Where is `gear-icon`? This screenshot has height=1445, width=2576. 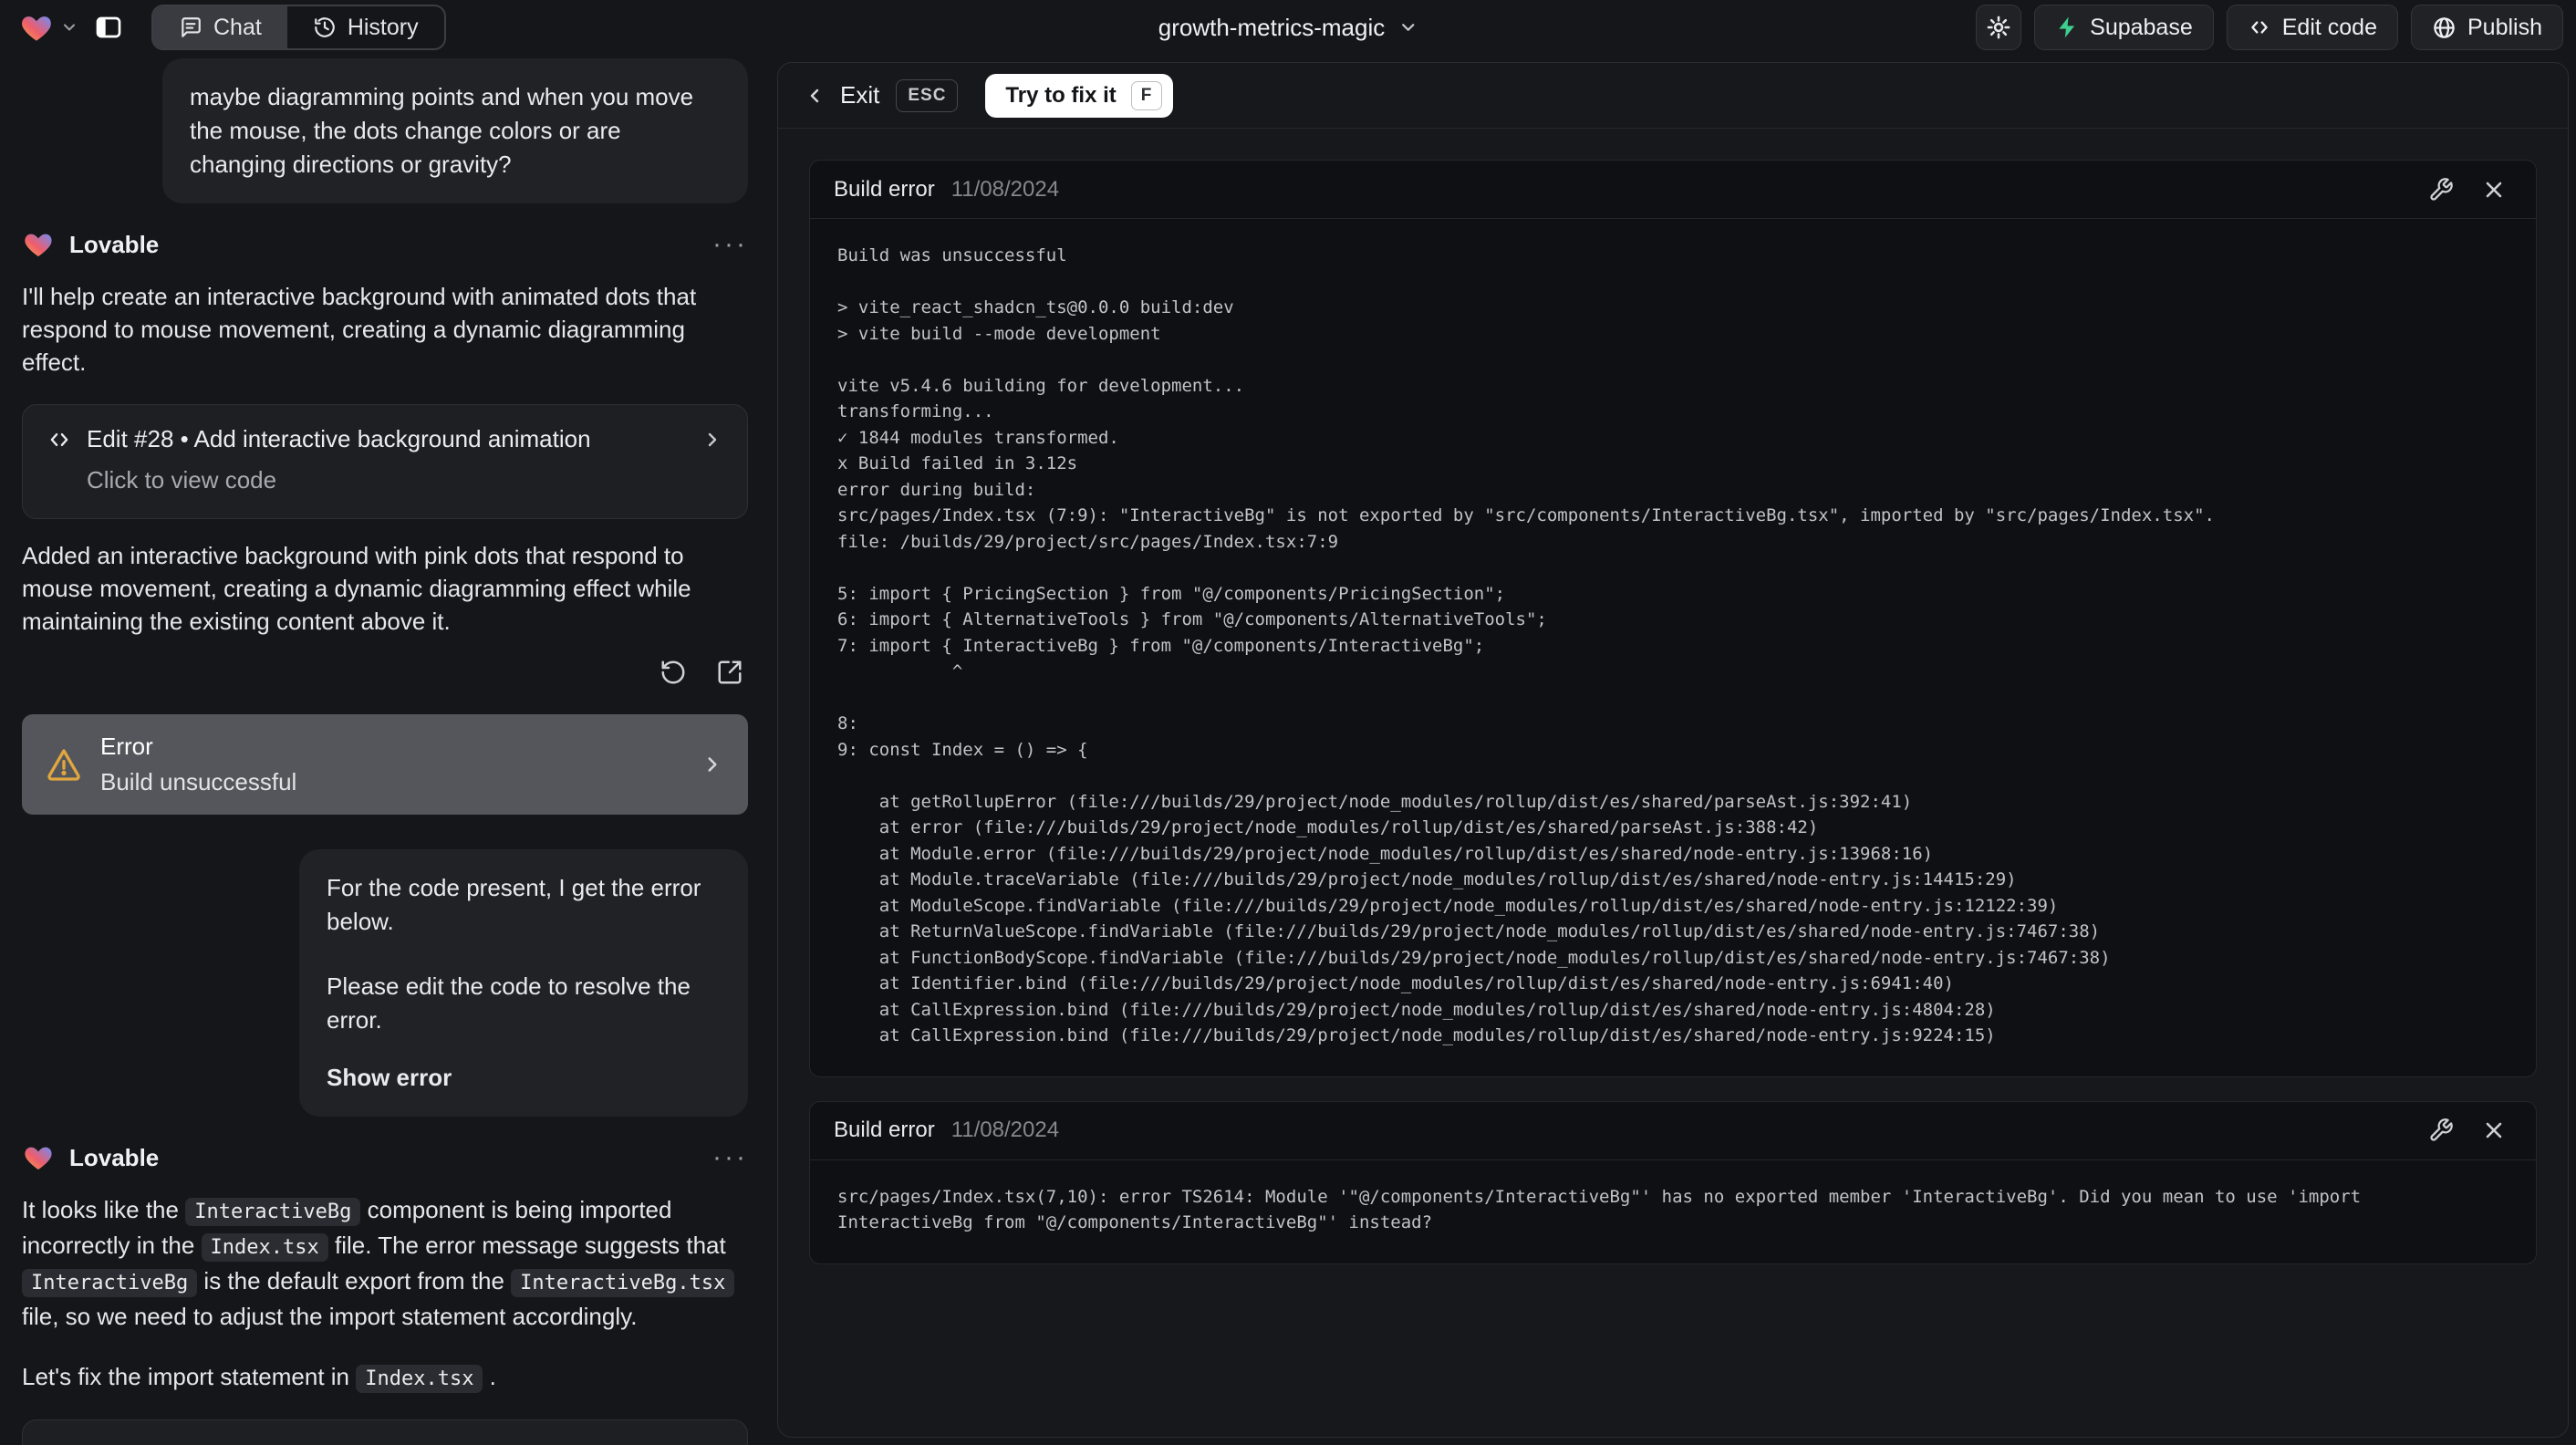 gear-icon is located at coordinates (1998, 27).